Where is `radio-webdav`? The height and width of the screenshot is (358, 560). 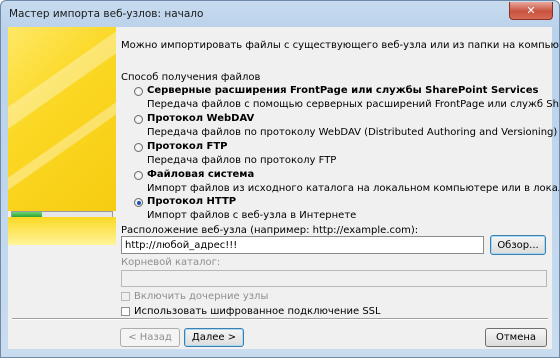 radio-webdav is located at coordinates (138, 119).